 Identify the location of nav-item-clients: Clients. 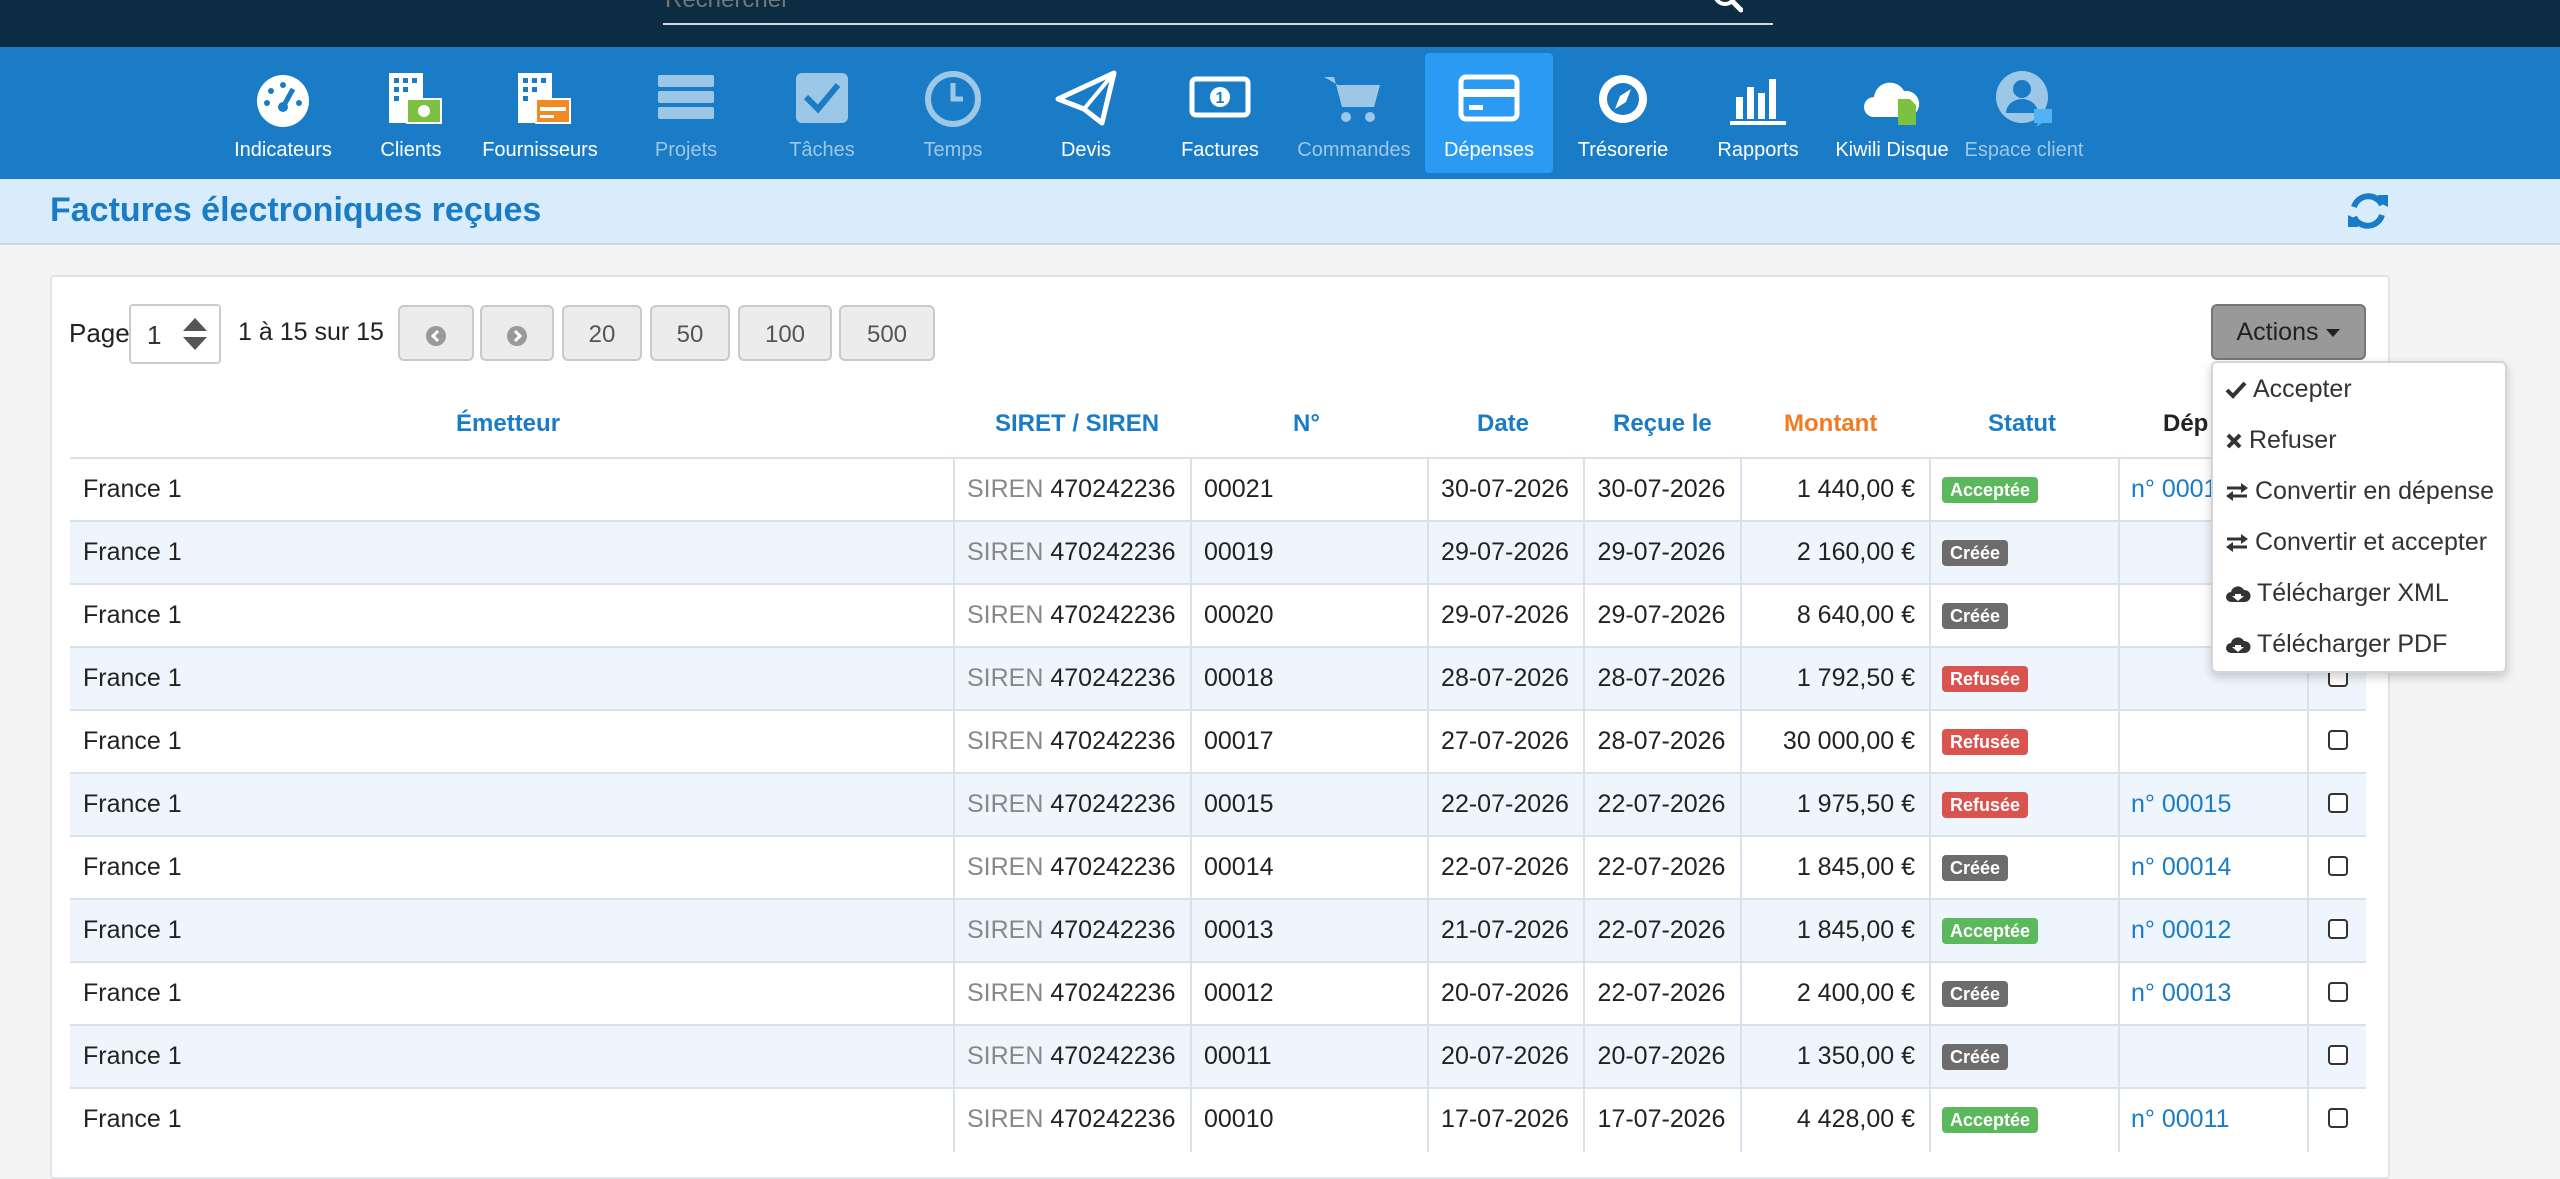
(411, 113).